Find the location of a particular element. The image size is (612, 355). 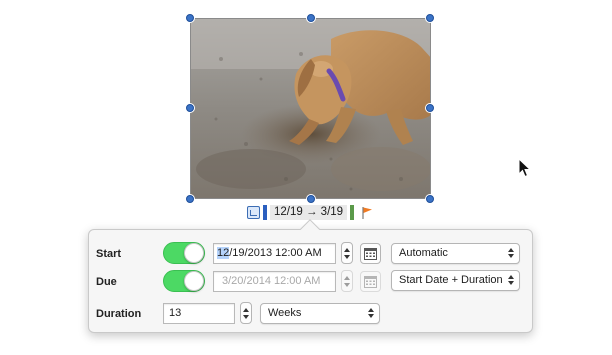

date-range-chip: 12/19 → 3/19 is located at coordinates (310, 212).